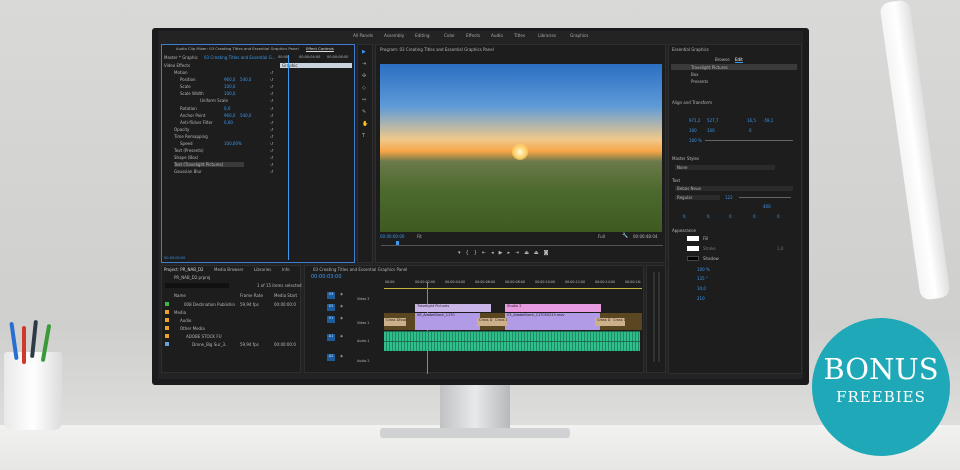  Describe the element at coordinates (729, 197) in the screenshot. I see `font-size-value: 122` at that location.